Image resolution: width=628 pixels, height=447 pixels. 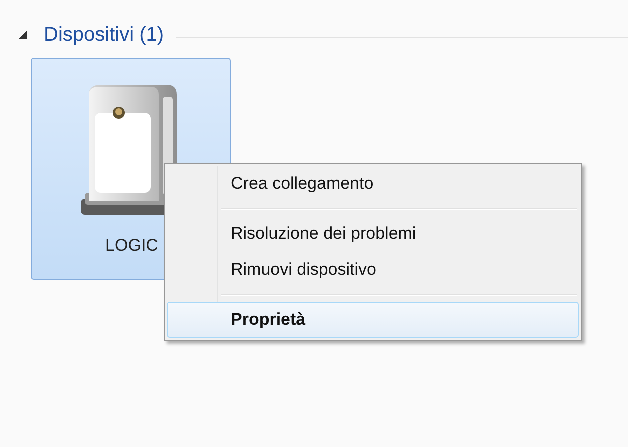 I want to click on device-label: LOGIC, so click(x=131, y=246).